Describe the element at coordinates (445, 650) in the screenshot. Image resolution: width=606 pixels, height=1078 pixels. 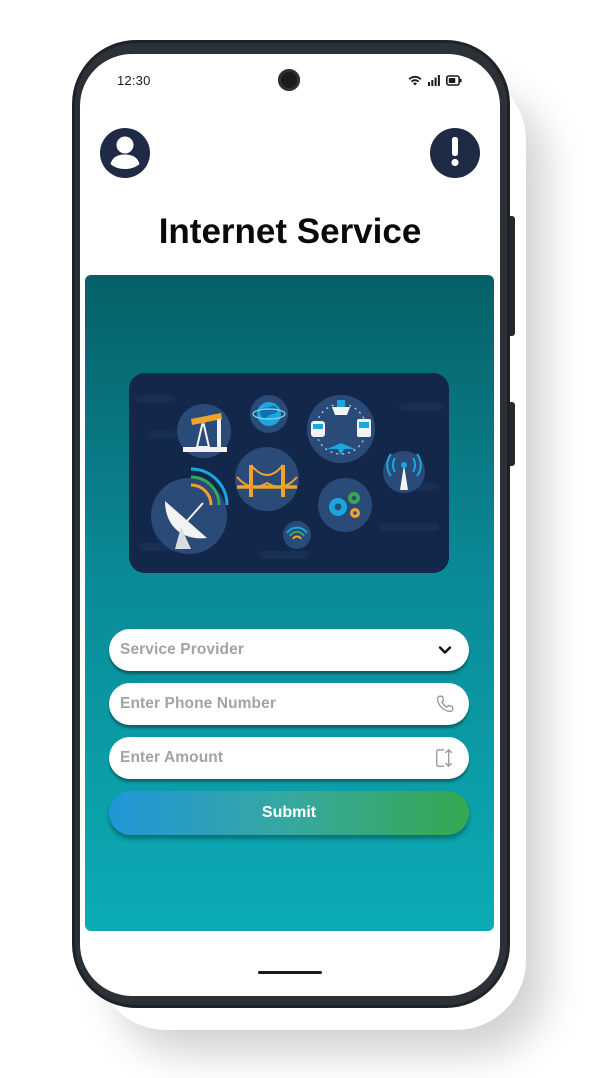
I see `chevron-down-icon` at that location.